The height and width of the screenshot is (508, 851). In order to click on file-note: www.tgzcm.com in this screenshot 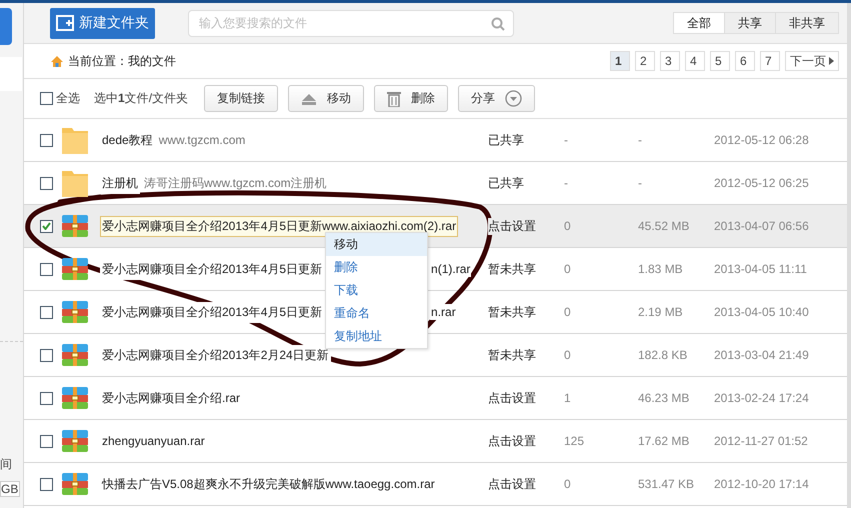, I will do `click(202, 140)`.